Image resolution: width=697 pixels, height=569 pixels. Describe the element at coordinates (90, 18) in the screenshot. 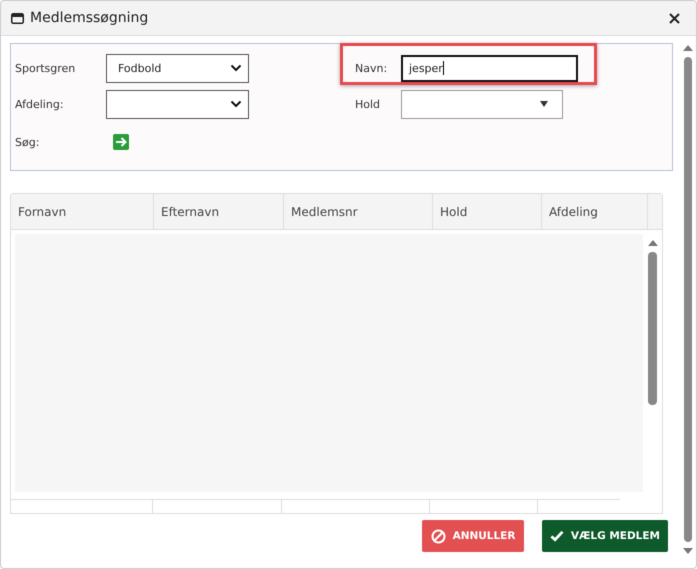

I see `window-title: Medlemssøgning` at that location.